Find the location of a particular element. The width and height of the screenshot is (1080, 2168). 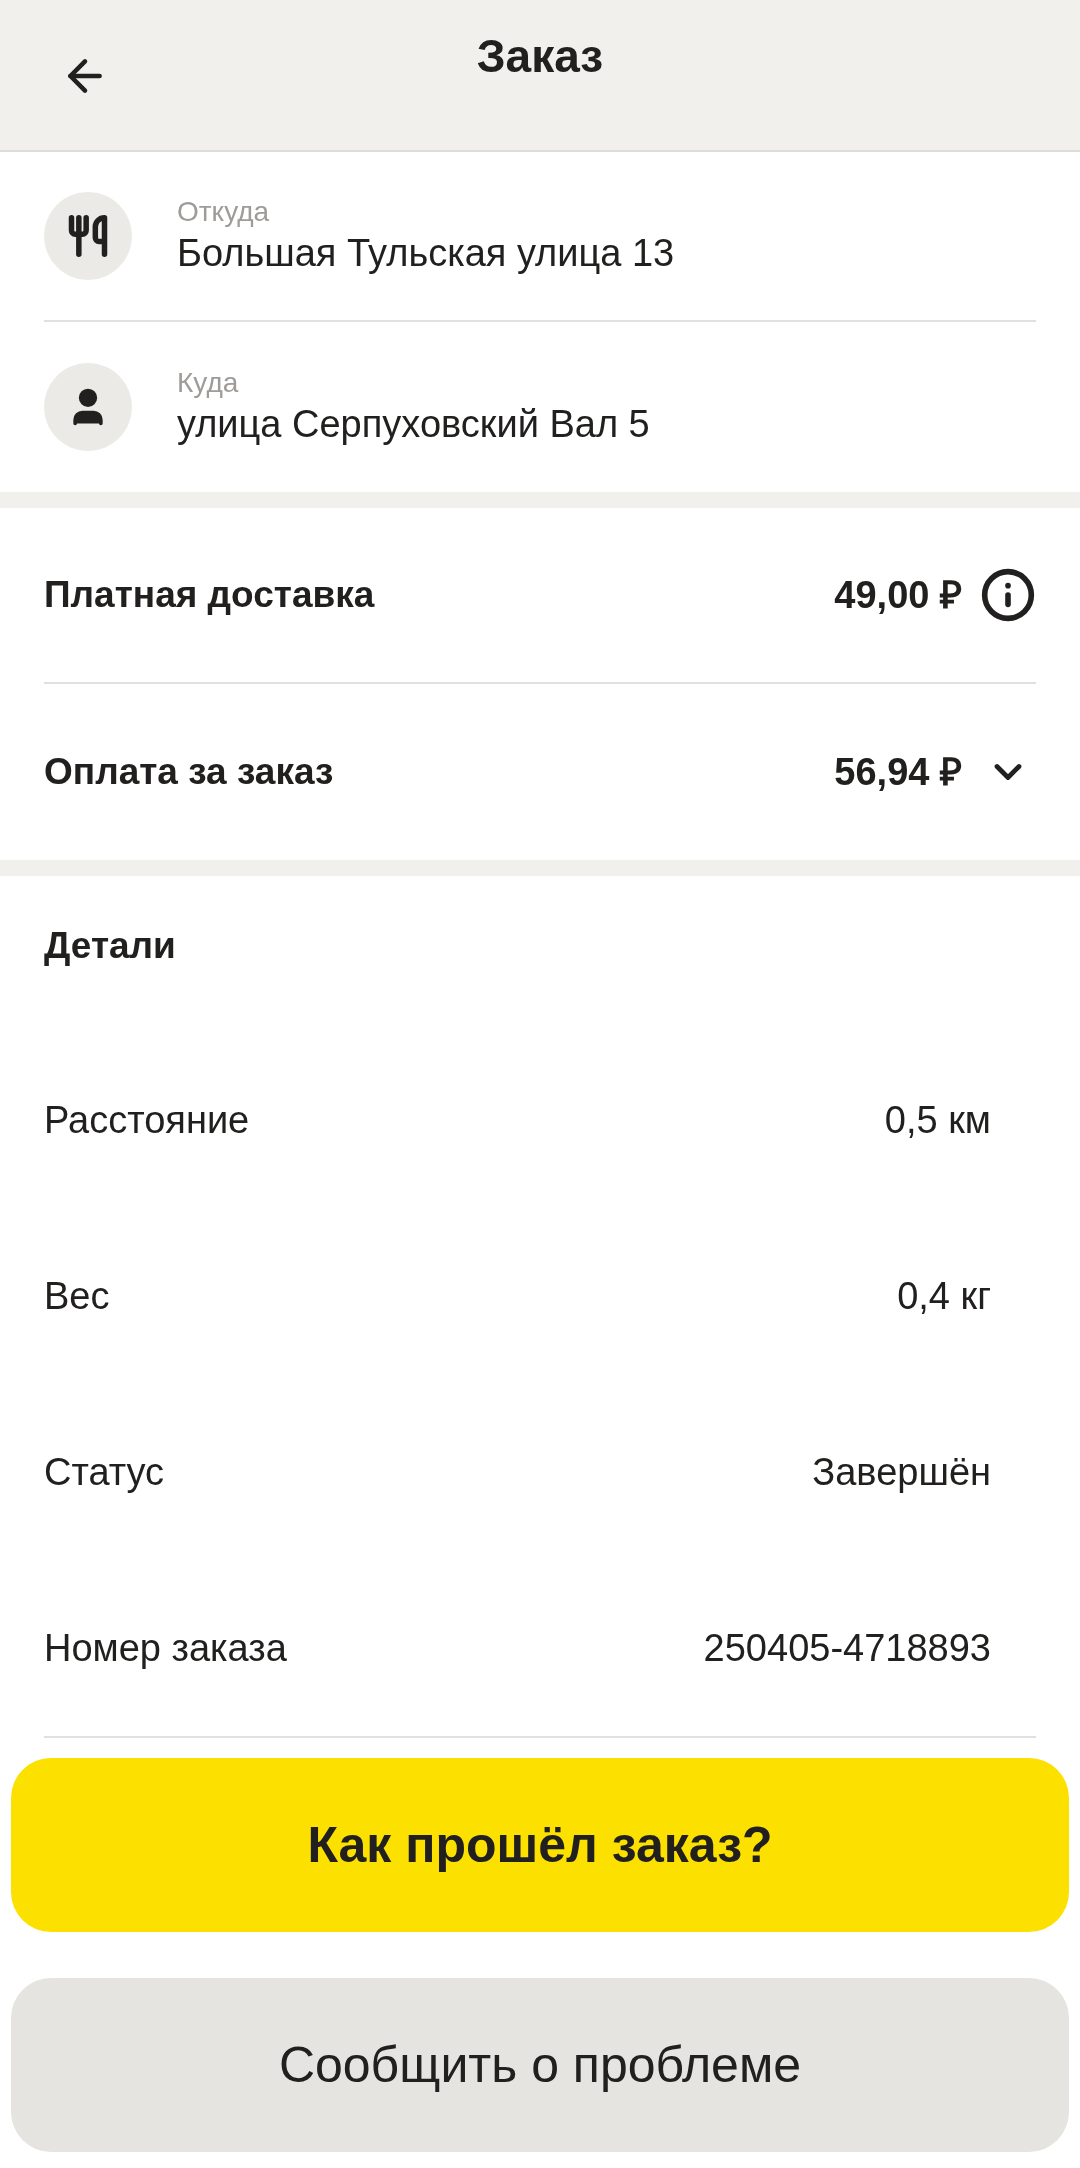

payment-label: Оплата за заказ is located at coordinates (189, 772).